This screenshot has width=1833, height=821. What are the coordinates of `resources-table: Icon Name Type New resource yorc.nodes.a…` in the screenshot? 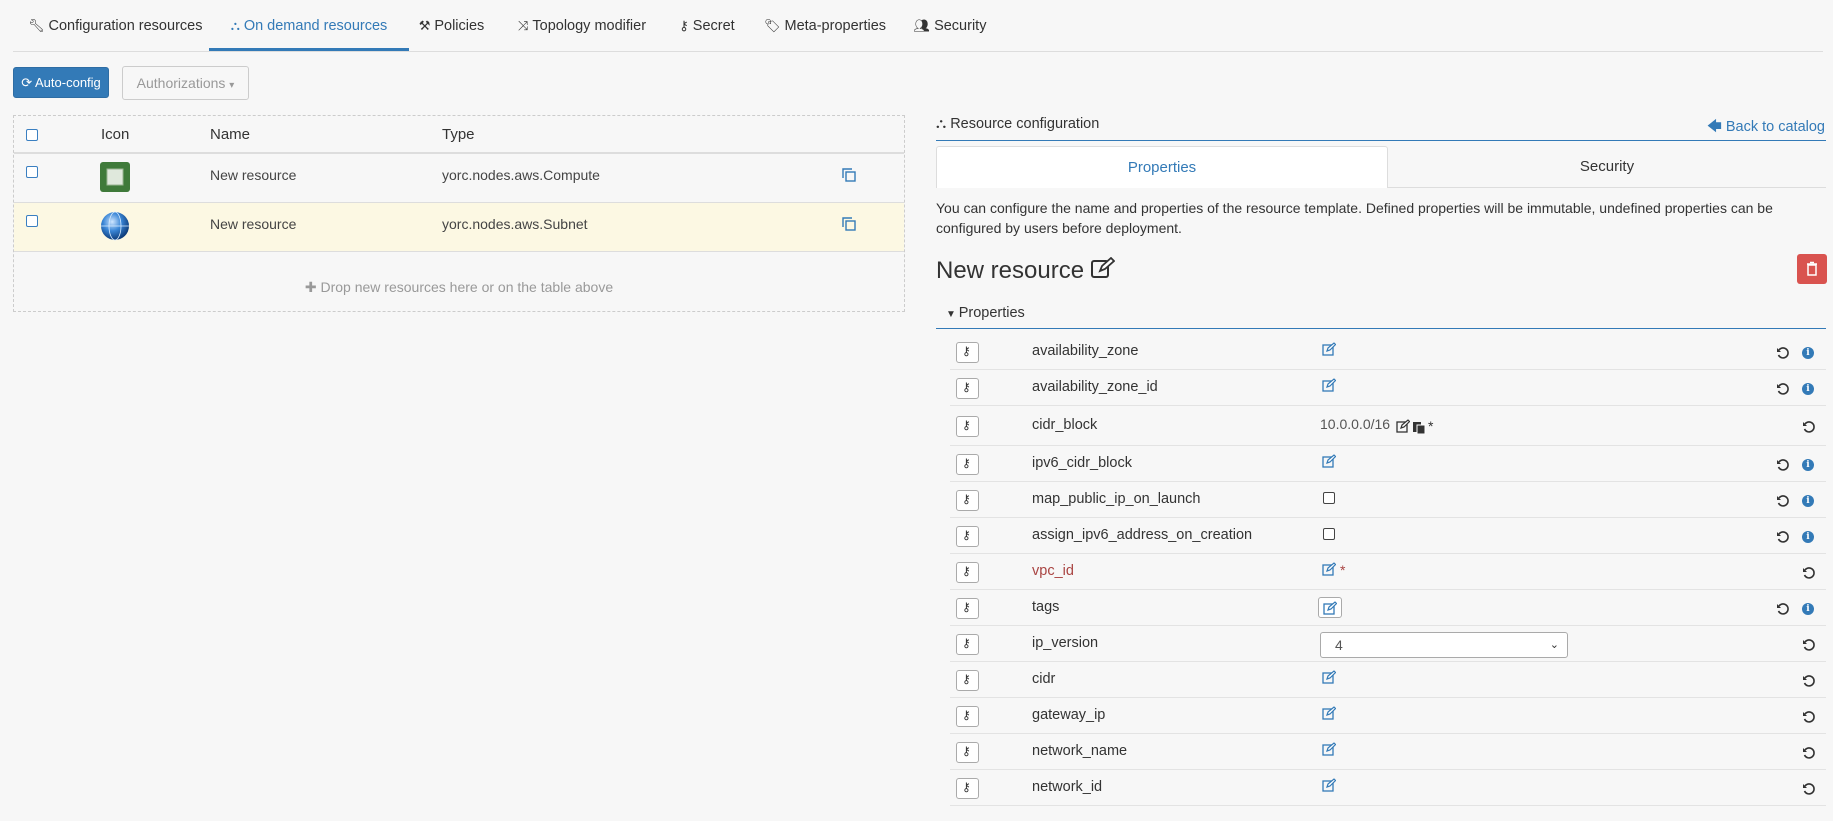 It's located at (459, 213).